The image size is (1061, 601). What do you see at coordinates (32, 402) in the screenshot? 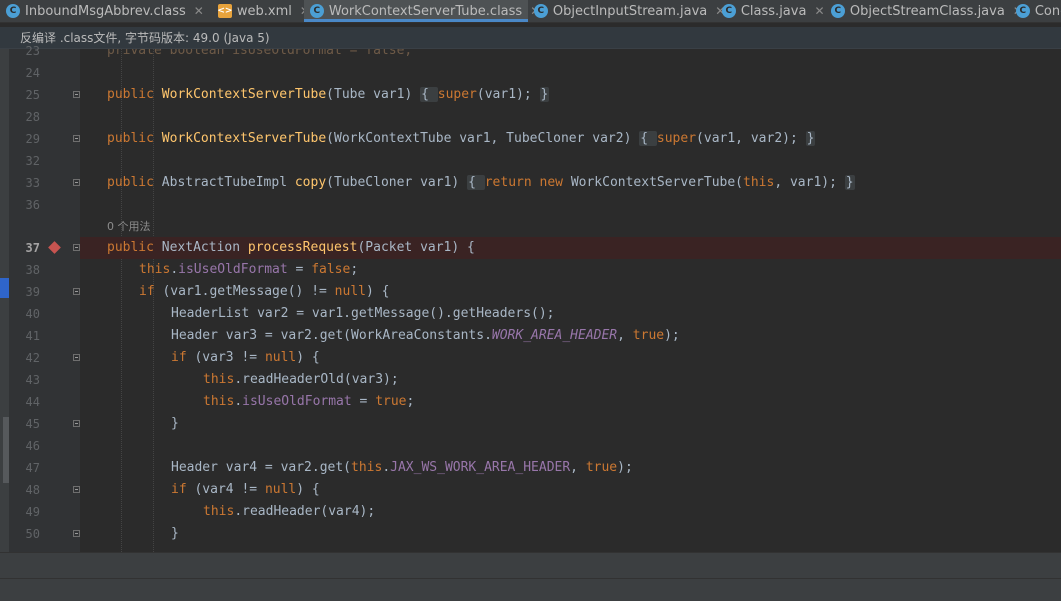
I see `line-number: 44` at bounding box center [32, 402].